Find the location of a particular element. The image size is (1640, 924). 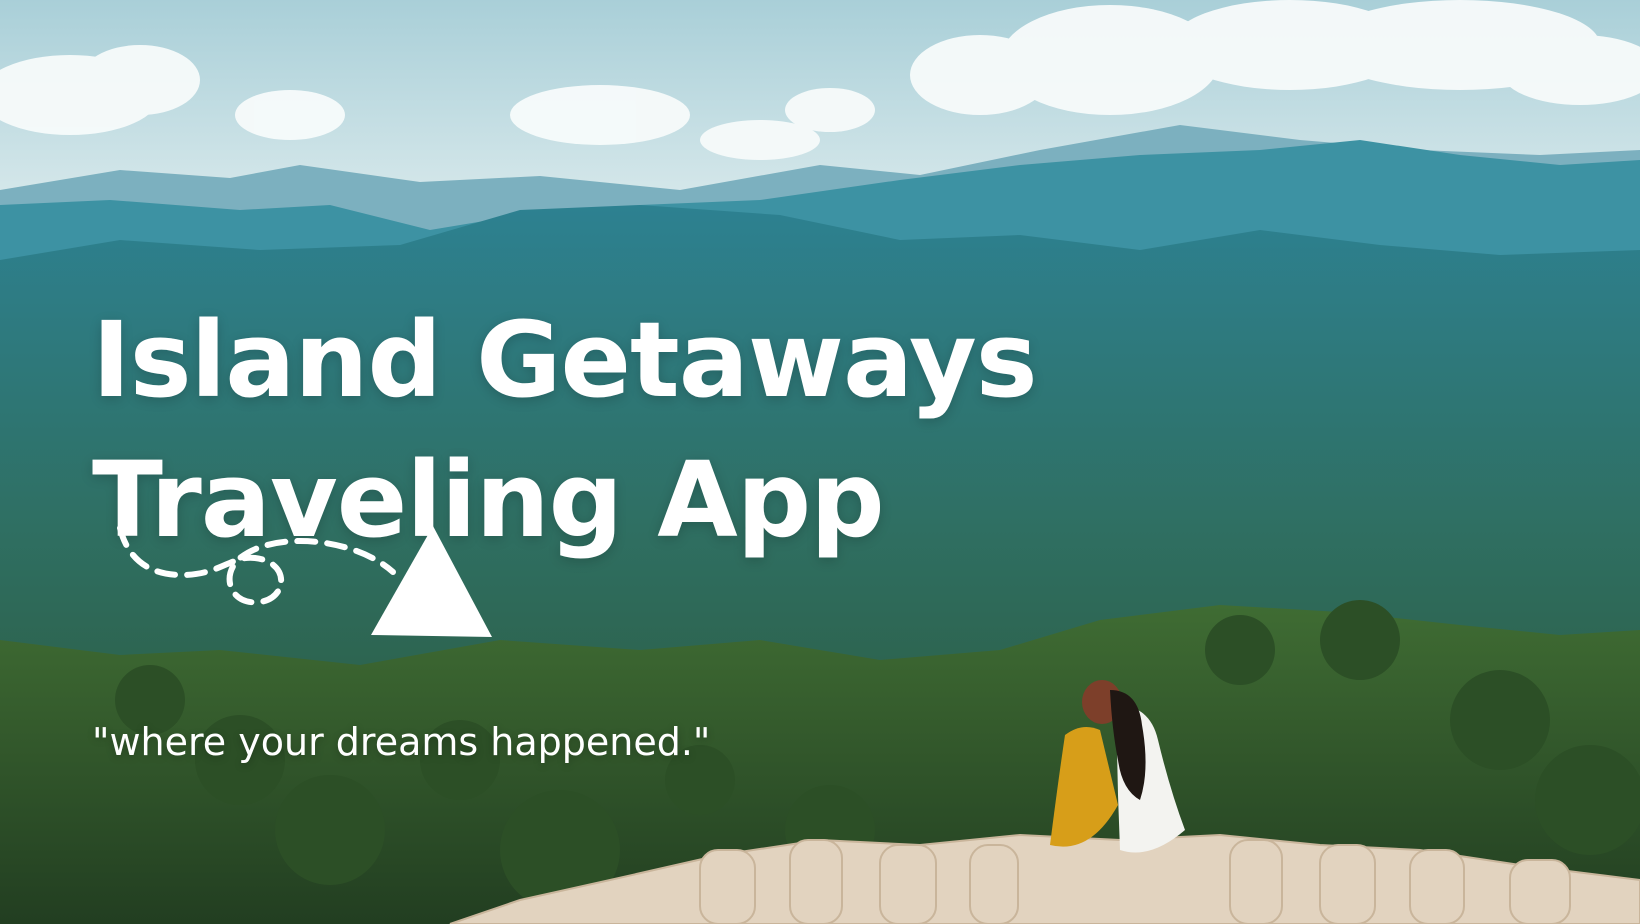

hero-tagline: "where your dreams happened." is located at coordinates (401, 742).